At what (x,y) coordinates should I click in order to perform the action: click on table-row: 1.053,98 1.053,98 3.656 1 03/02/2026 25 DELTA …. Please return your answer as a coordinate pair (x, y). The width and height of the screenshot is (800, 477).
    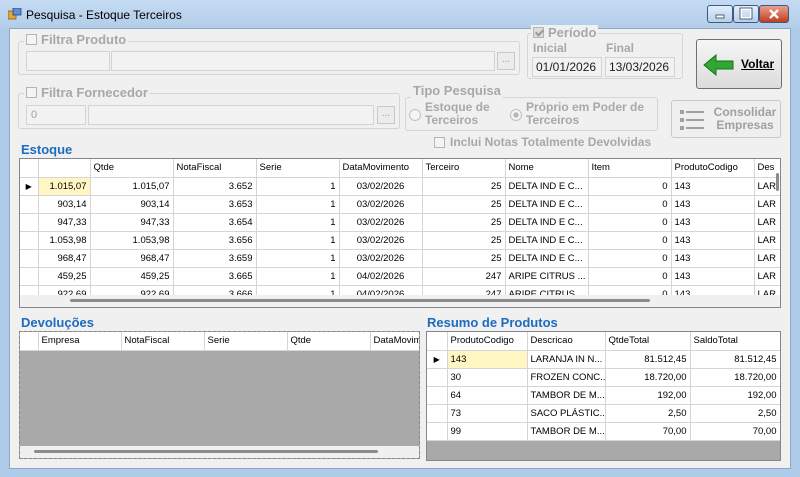
    Looking at the image, I should click on (400, 240).